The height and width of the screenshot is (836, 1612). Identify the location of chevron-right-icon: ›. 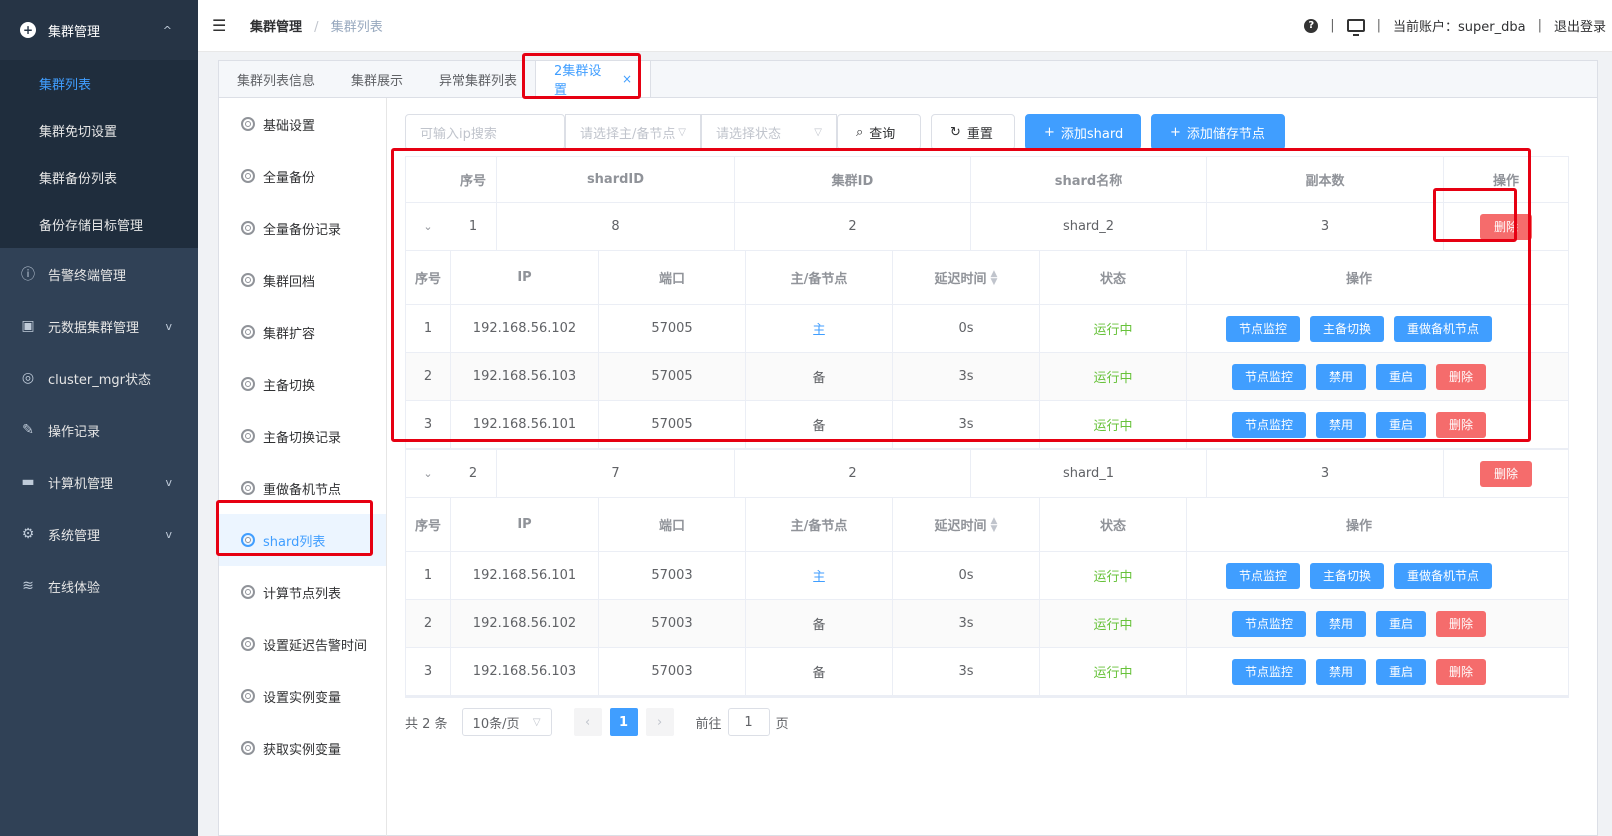
(659, 722).